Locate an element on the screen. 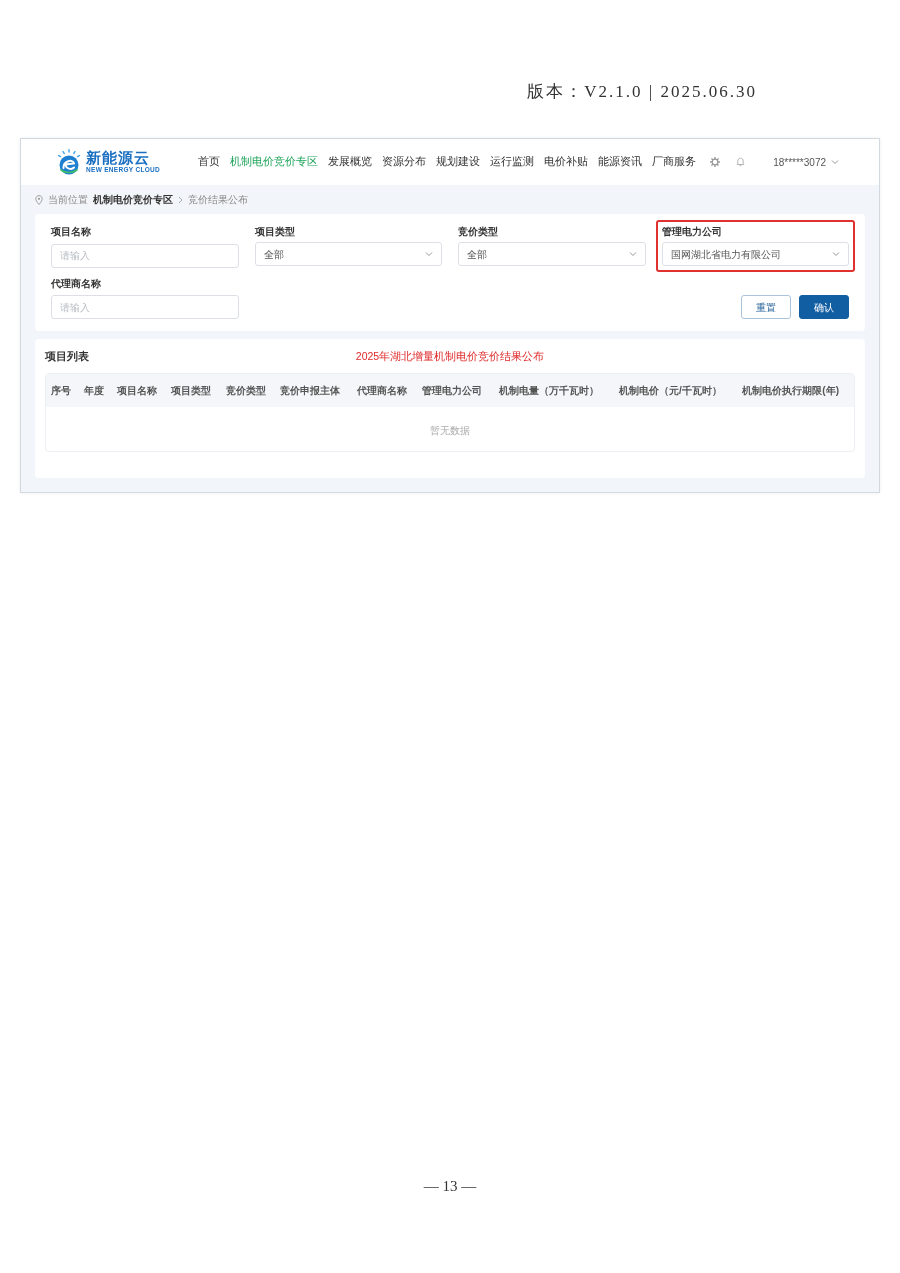 The width and height of the screenshot is (900, 1273). nav-item: 厂商服务 is located at coordinates (674, 162).